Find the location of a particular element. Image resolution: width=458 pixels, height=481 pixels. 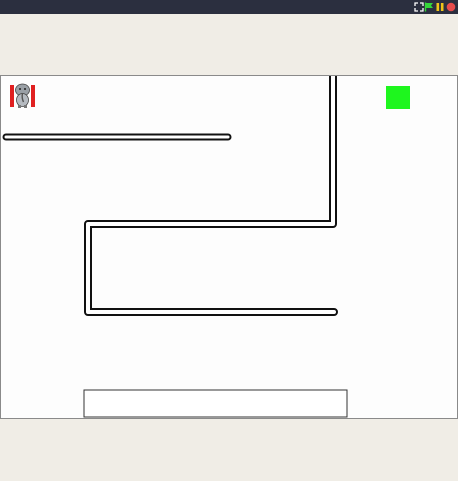

fullscreen-icon is located at coordinates (419, 7).